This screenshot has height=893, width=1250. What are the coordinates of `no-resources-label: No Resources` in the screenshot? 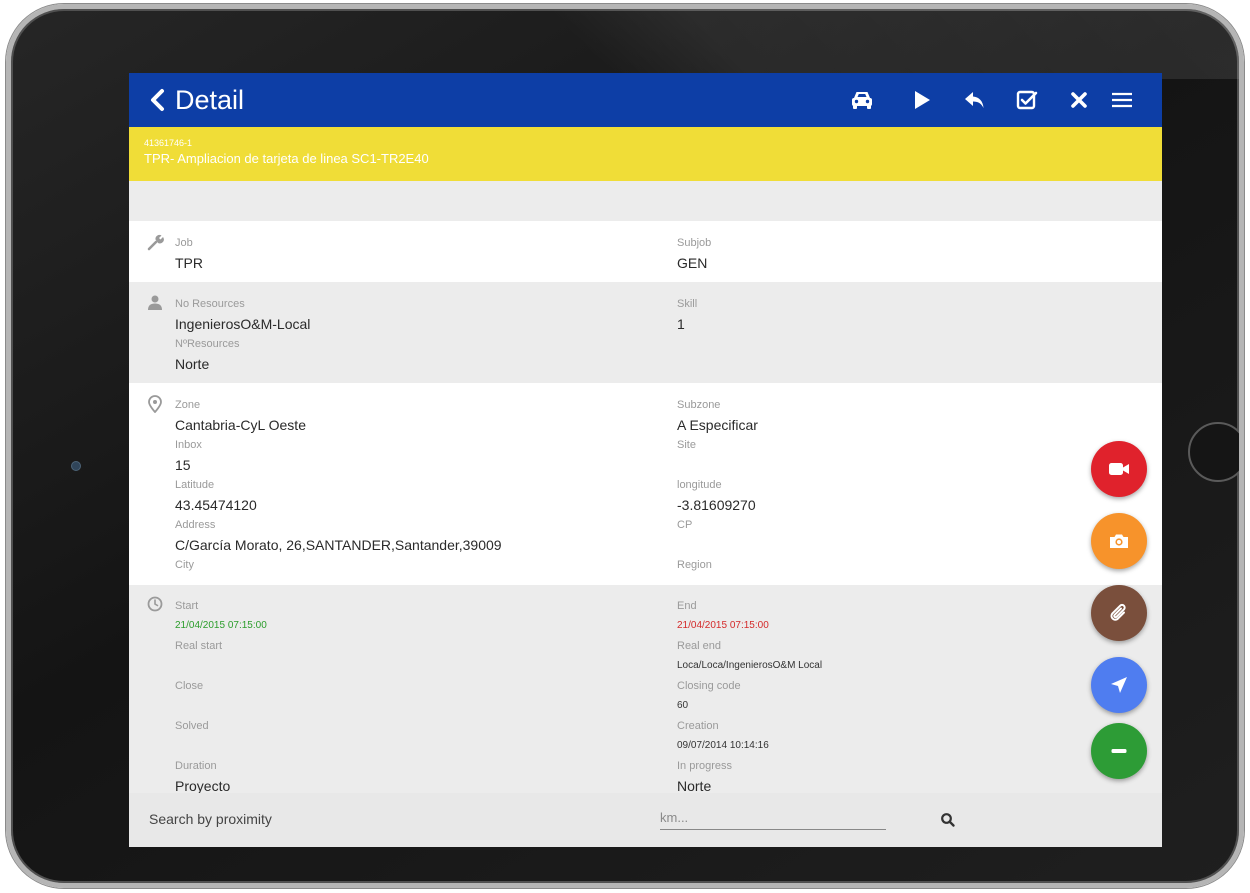 It's located at (210, 304).